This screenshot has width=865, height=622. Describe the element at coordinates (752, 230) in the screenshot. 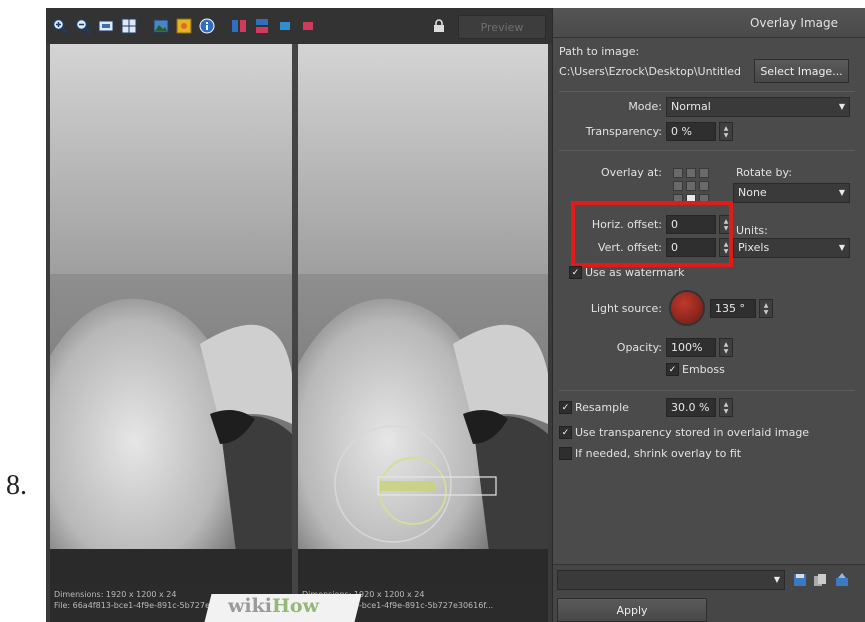

I see `units-label: Units:` at that location.